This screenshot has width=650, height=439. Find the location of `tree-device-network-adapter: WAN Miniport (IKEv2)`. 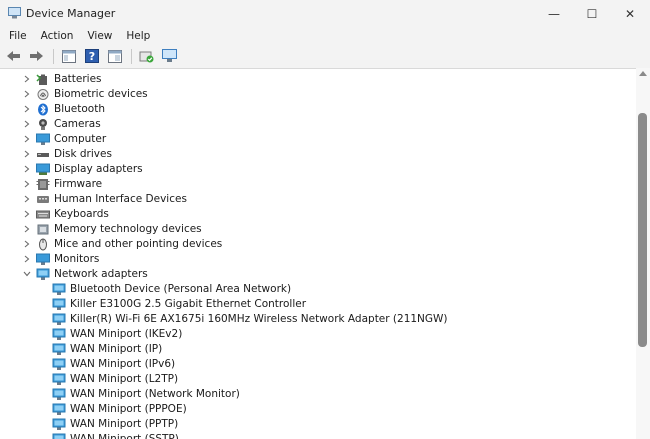

tree-device-network-adapter: WAN Miniport (IKEv2) is located at coordinates (318, 334).